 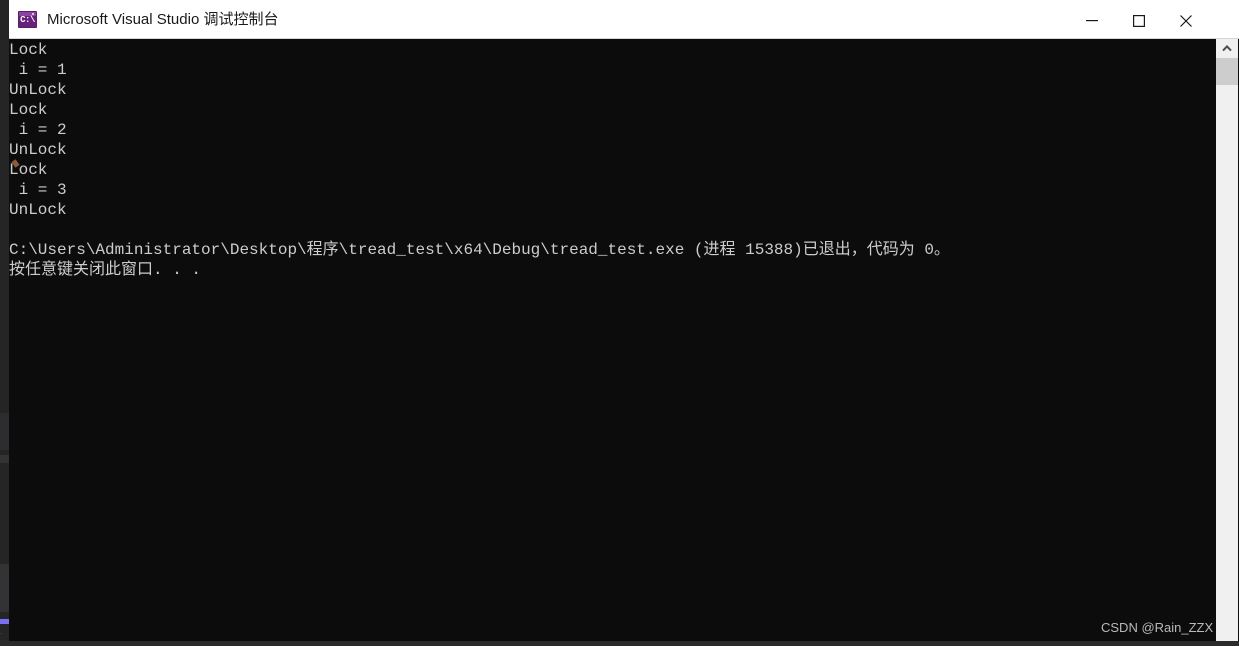 I want to click on console-line: i = 2, so click(x=38, y=130).